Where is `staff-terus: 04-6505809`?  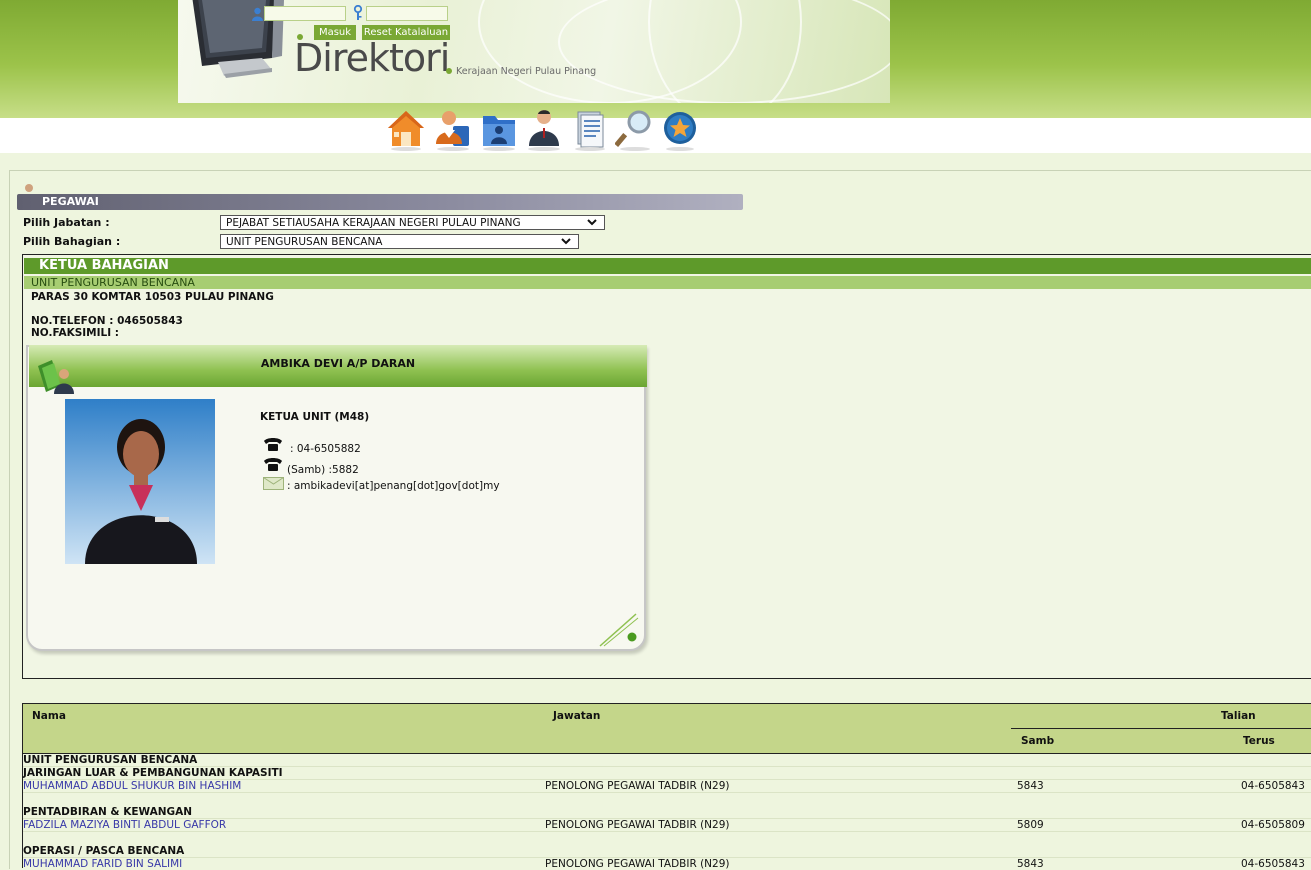
staff-terus: 04-6505809 is located at coordinates (1273, 825).